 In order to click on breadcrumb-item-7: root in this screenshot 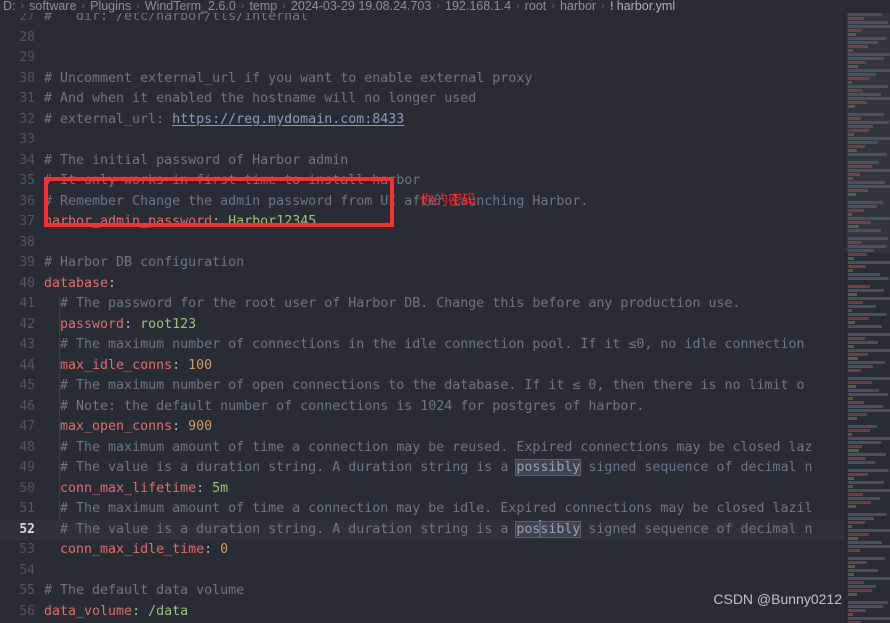, I will do `click(536, 6)`.